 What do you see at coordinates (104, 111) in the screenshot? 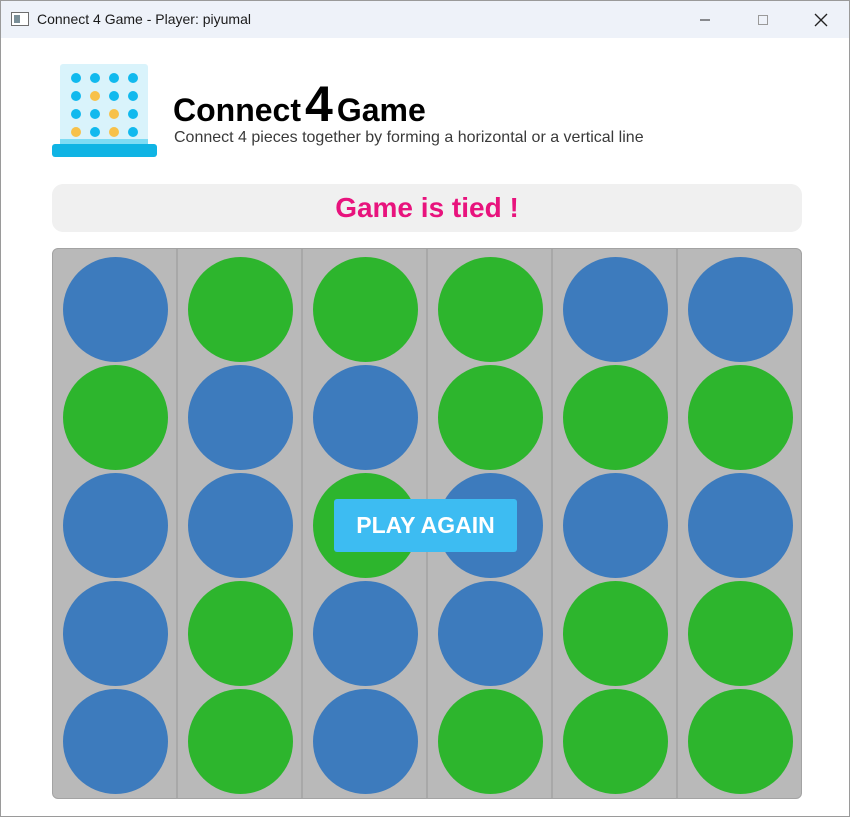
I see `connect-four-board-icon` at bounding box center [104, 111].